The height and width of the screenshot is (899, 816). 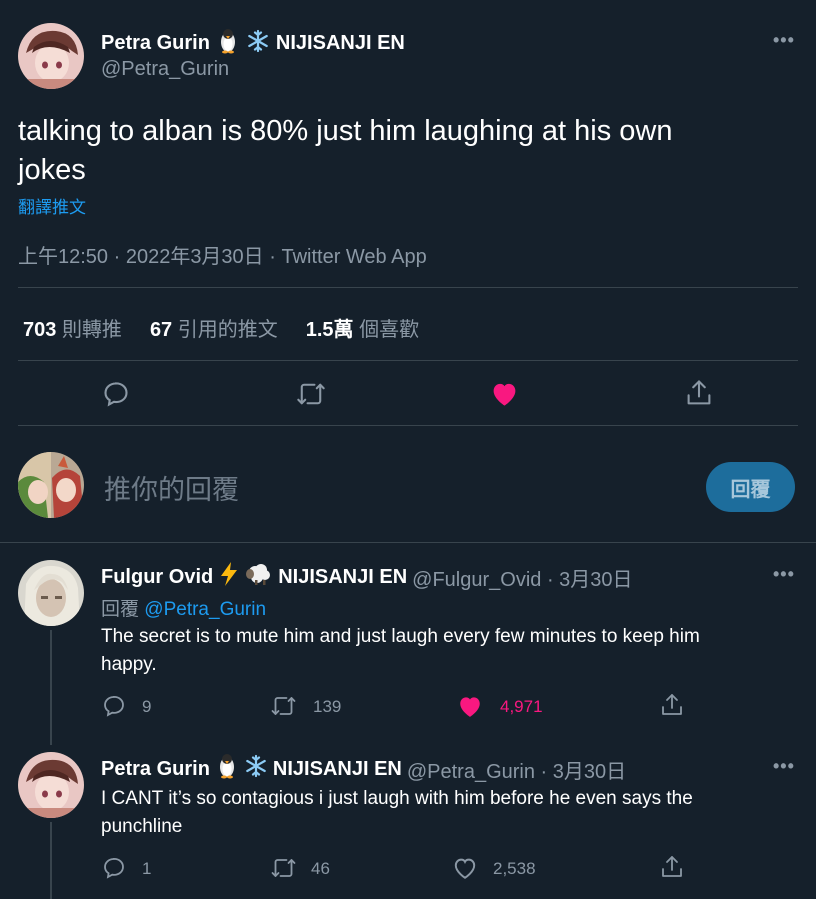 I want to click on sheep-emoji-icon, so click(x=259, y=577).